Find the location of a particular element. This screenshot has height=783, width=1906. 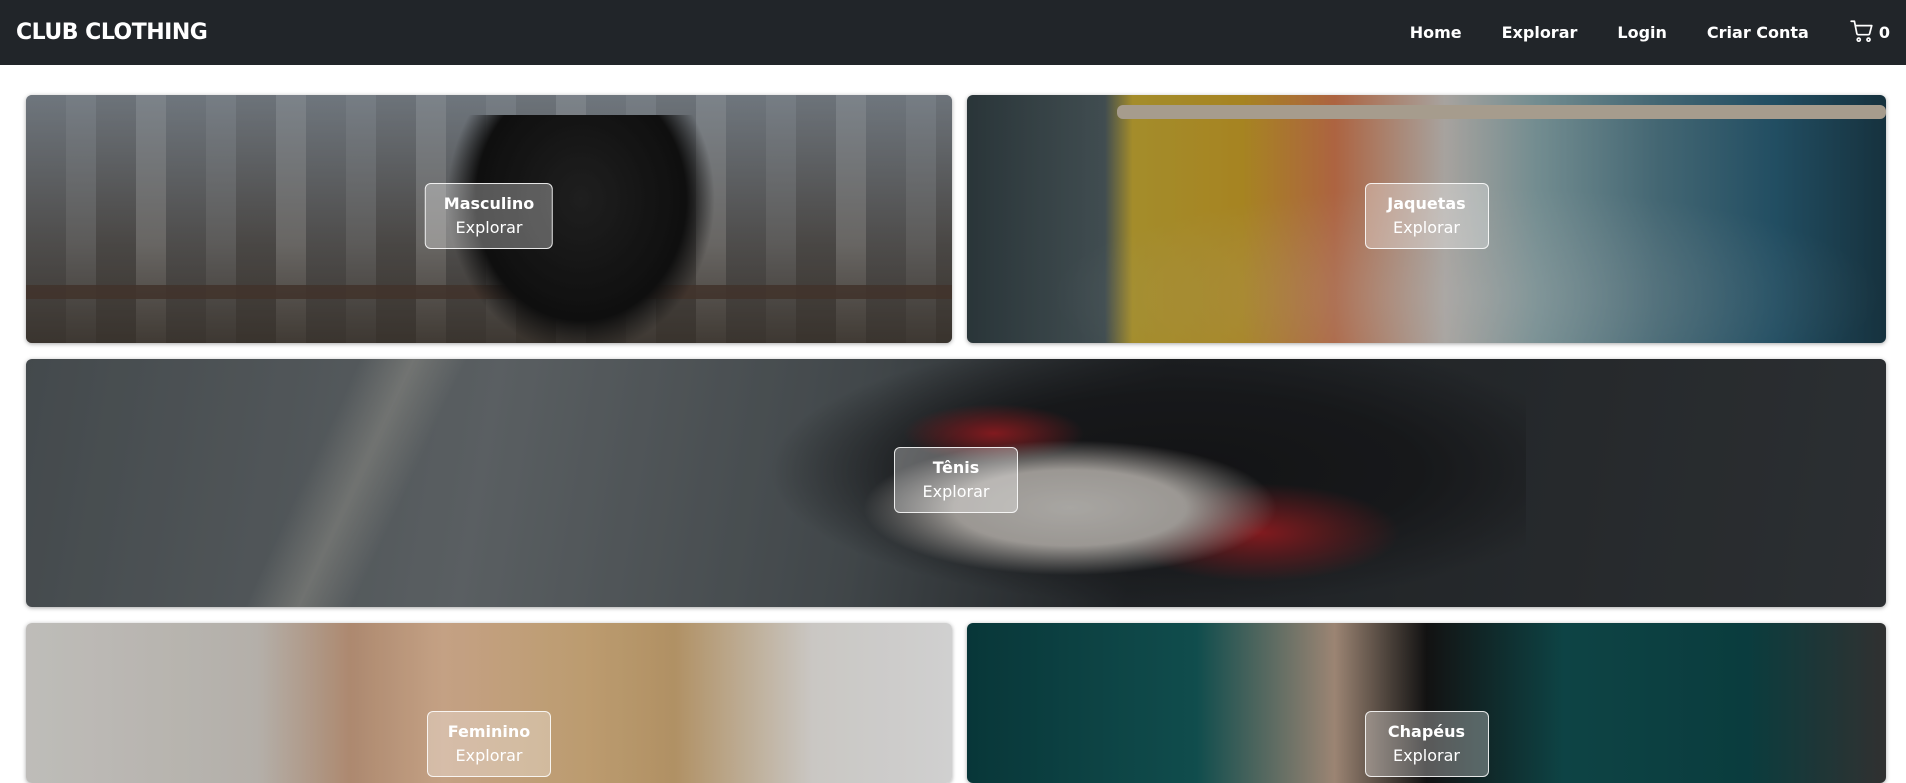

category-tile-feminino: Feminino Explorar is located at coordinates (489, 703).